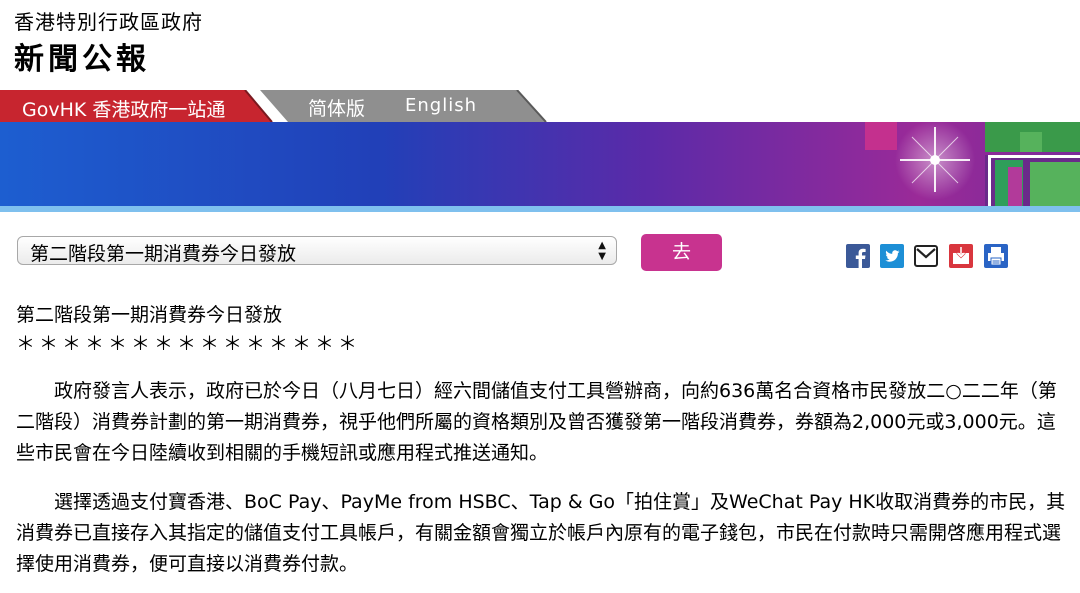 The image size is (1080, 593). I want to click on print-icon, so click(996, 256).